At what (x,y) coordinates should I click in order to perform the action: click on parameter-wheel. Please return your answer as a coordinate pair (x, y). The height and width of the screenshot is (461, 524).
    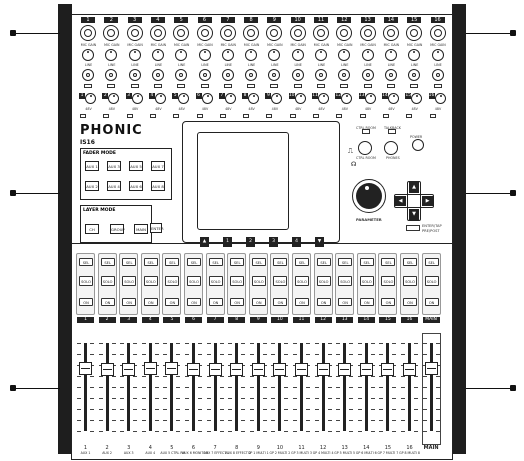
    Looking at the image, I should click on (369, 196).